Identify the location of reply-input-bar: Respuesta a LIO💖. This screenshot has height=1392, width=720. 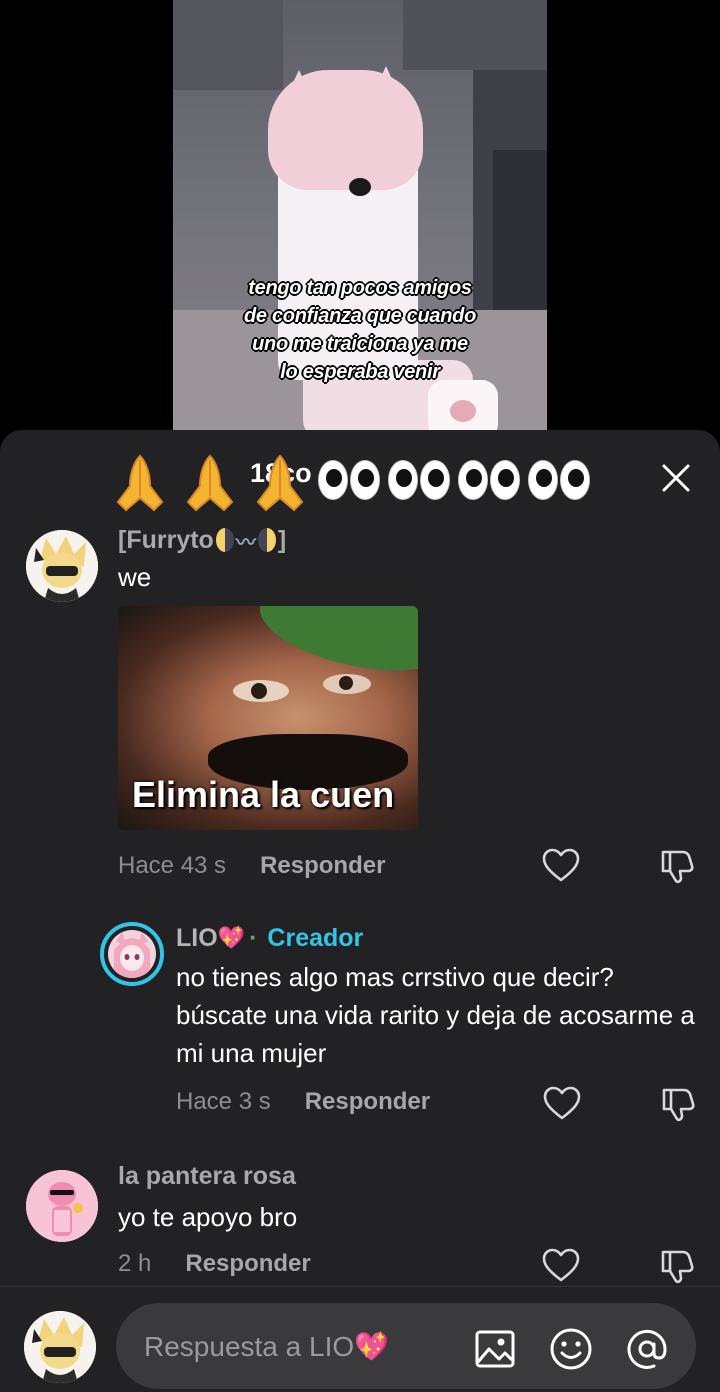
(360, 1339).